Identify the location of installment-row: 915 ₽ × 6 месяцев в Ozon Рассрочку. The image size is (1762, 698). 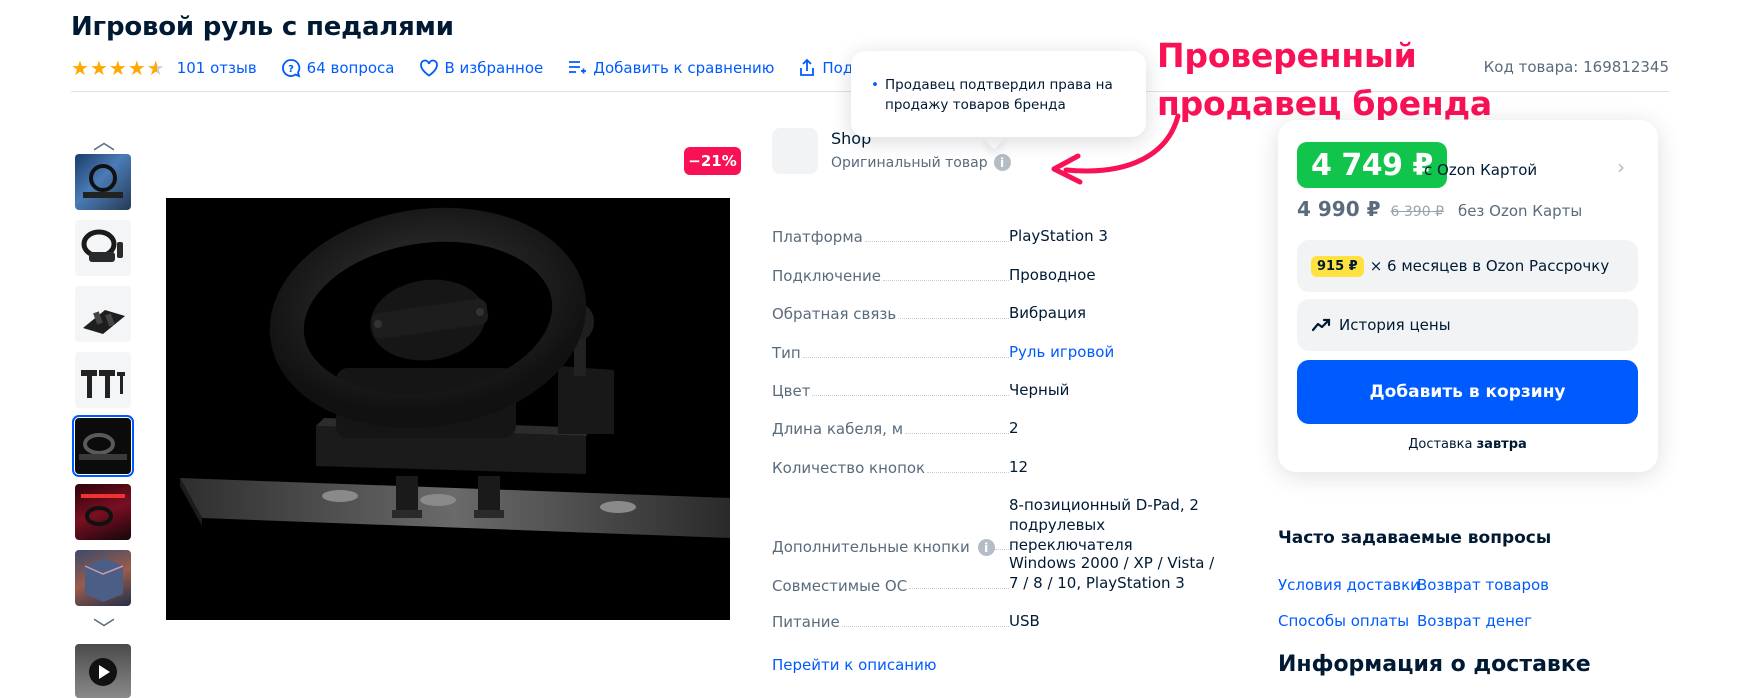
(1467, 266).